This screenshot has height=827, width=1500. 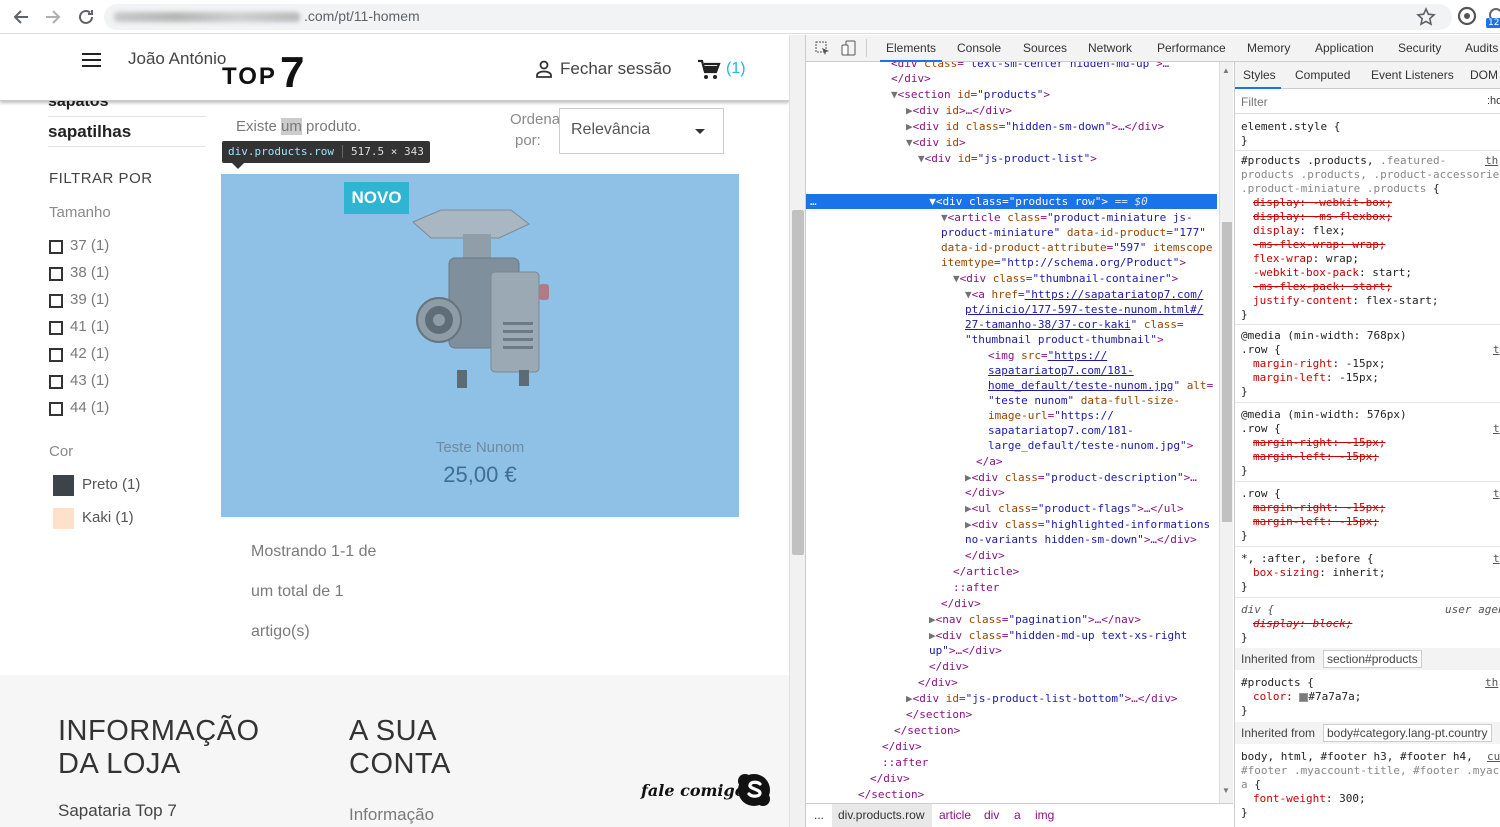 I want to click on css-rule-line: .row {, so click(x=1261, y=429).